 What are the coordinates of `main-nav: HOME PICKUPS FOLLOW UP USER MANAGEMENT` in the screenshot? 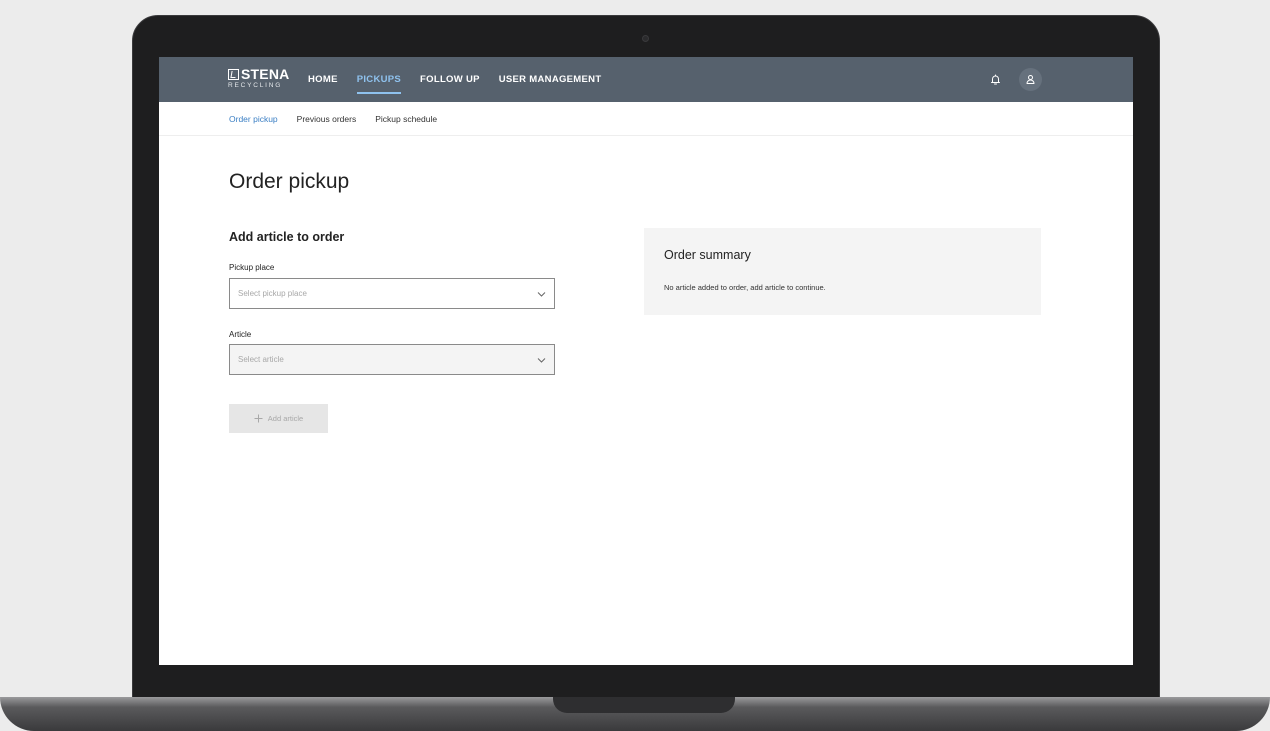 It's located at (454, 79).